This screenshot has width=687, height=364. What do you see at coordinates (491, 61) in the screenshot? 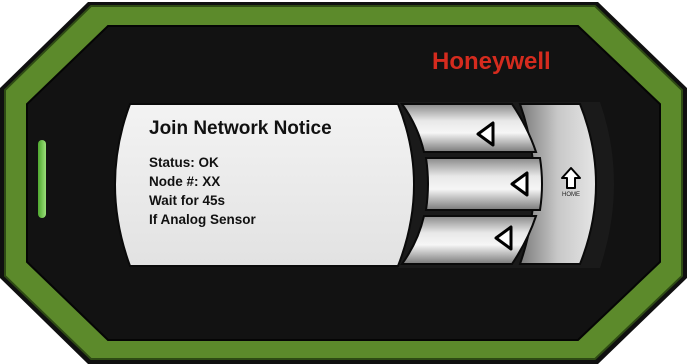
I see `honeywell-logo: Honeywell` at bounding box center [491, 61].